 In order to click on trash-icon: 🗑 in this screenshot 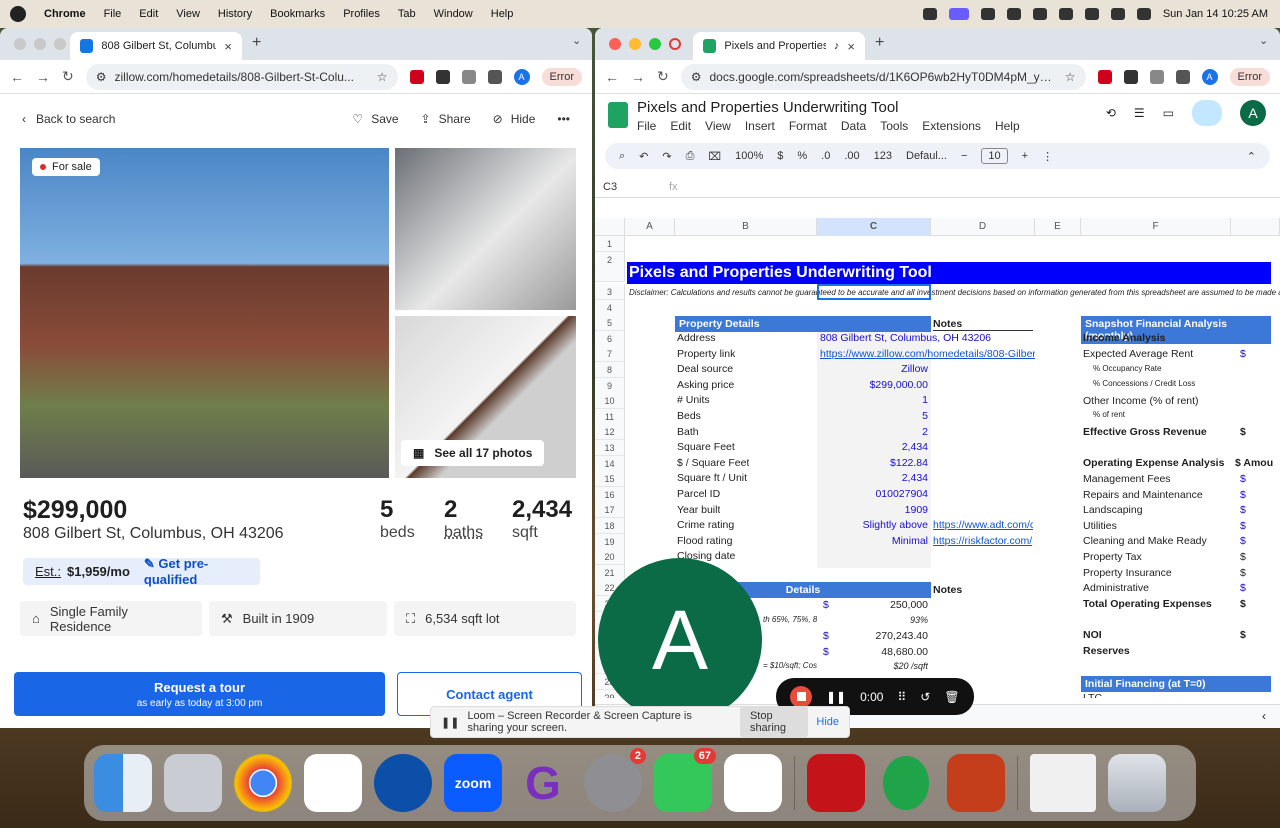, I will do `click(951, 697)`.